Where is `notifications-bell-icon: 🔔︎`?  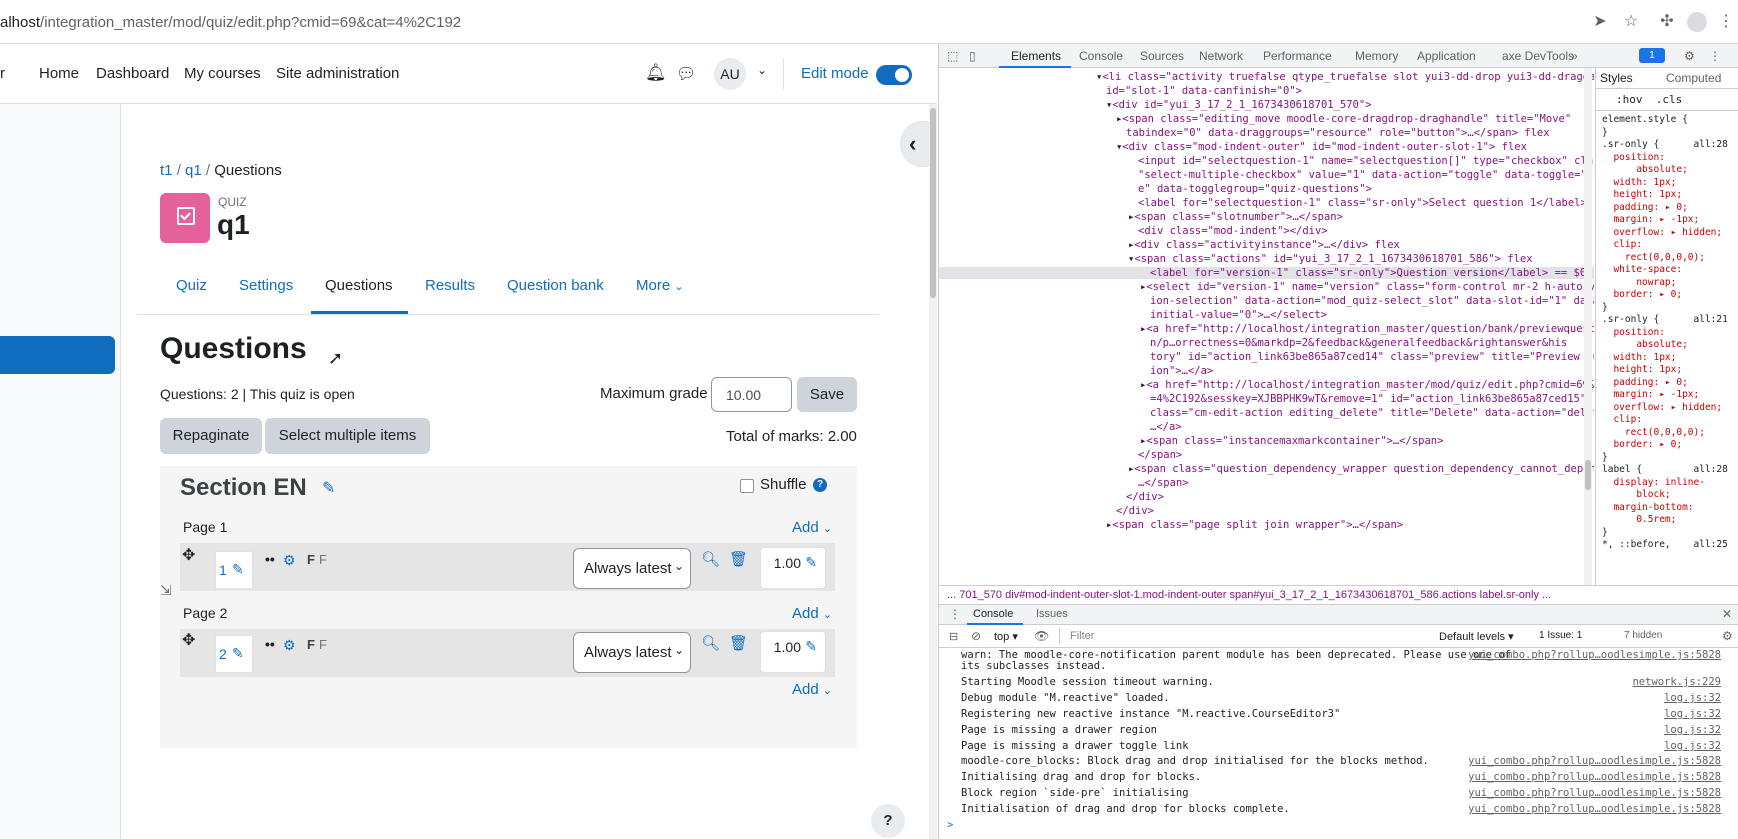 notifications-bell-icon: 🔔︎ is located at coordinates (656, 73).